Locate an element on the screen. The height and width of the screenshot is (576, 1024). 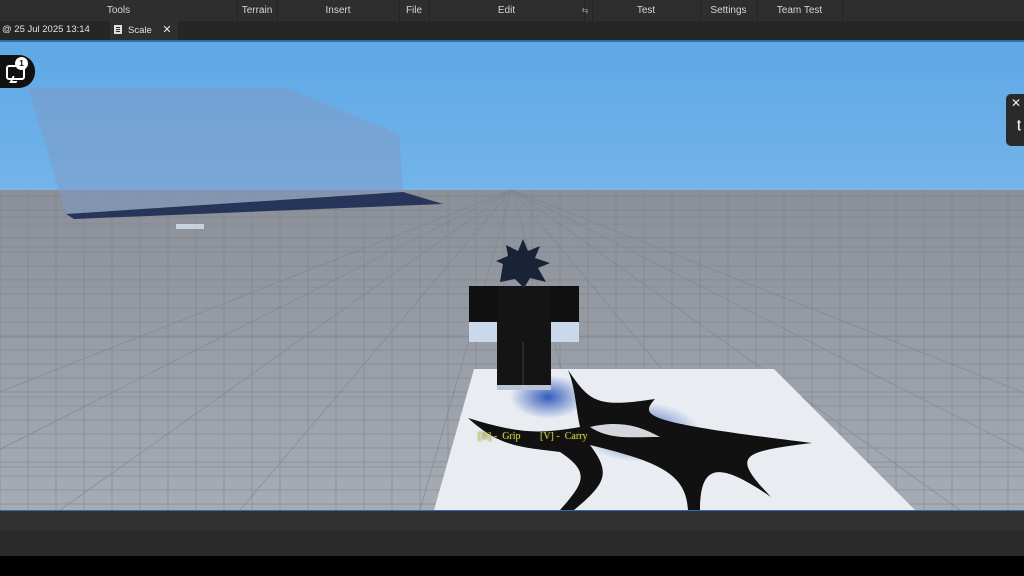
chat-button: 1 is located at coordinates (17, 71).